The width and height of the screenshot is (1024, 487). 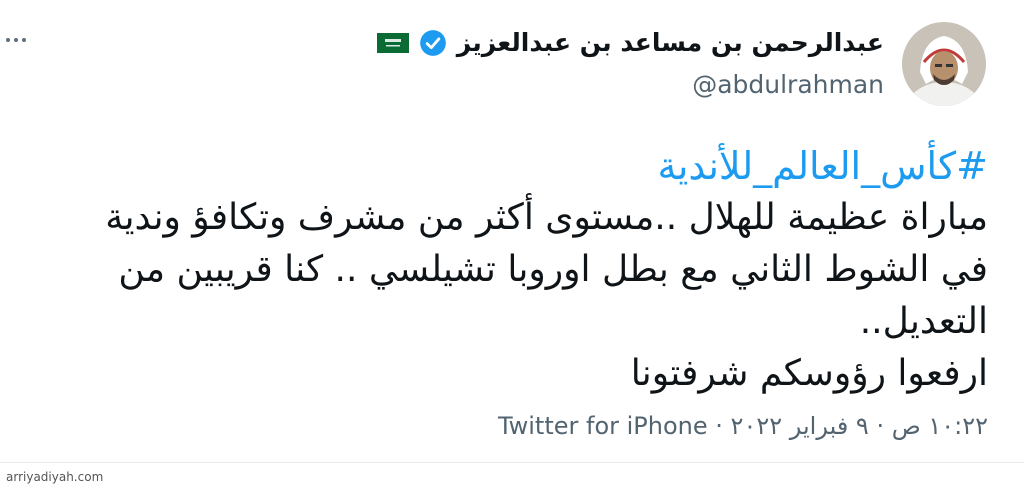 What do you see at coordinates (944, 64) in the screenshot?
I see `avatar` at bounding box center [944, 64].